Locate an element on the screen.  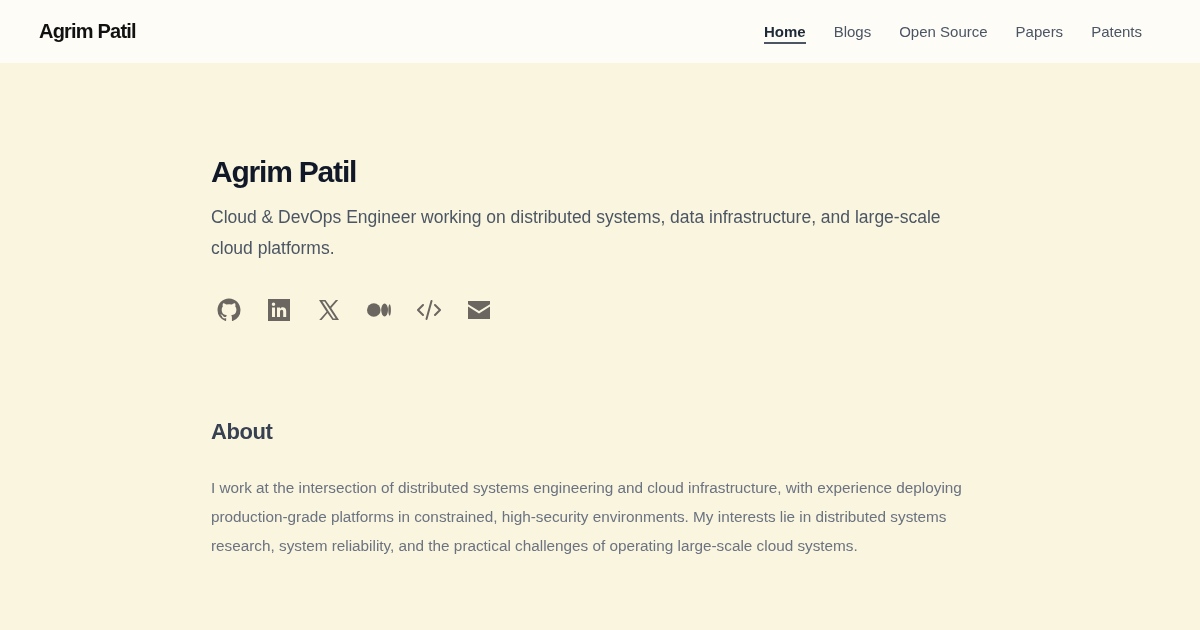
linkedin-icon is located at coordinates (279, 310).